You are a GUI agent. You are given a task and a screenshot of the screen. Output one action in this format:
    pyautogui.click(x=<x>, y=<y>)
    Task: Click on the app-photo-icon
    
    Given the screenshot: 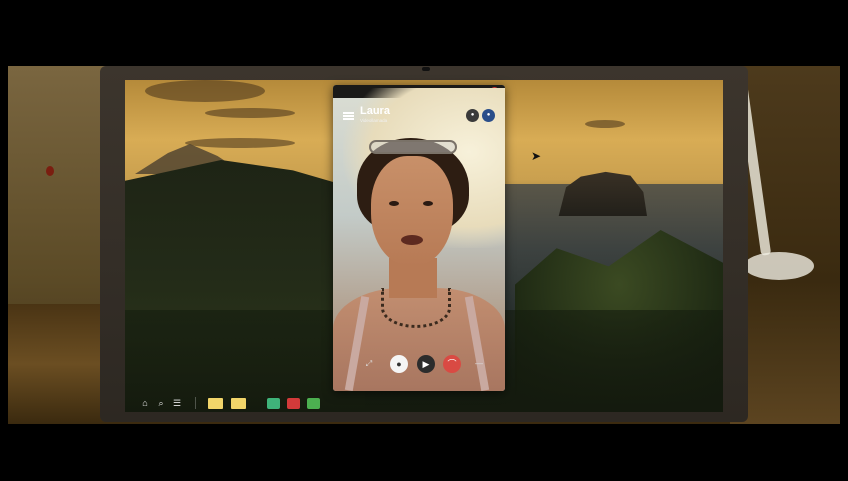 What is the action you would take?
    pyautogui.click(x=313, y=403)
    